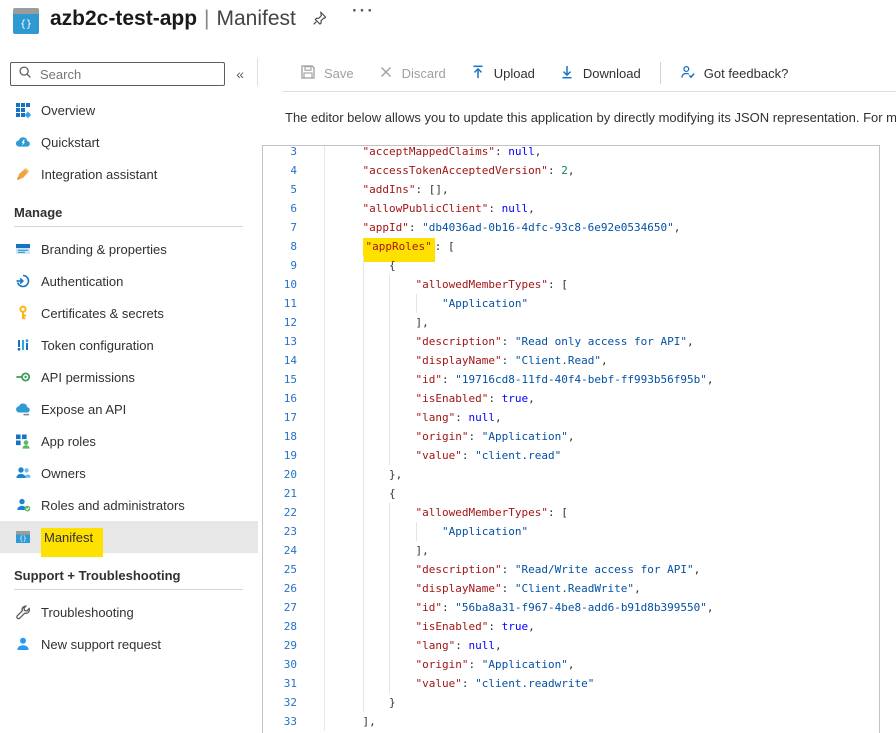 Image resolution: width=896 pixels, height=733 pixels. I want to click on pin-icon, so click(319, 20).